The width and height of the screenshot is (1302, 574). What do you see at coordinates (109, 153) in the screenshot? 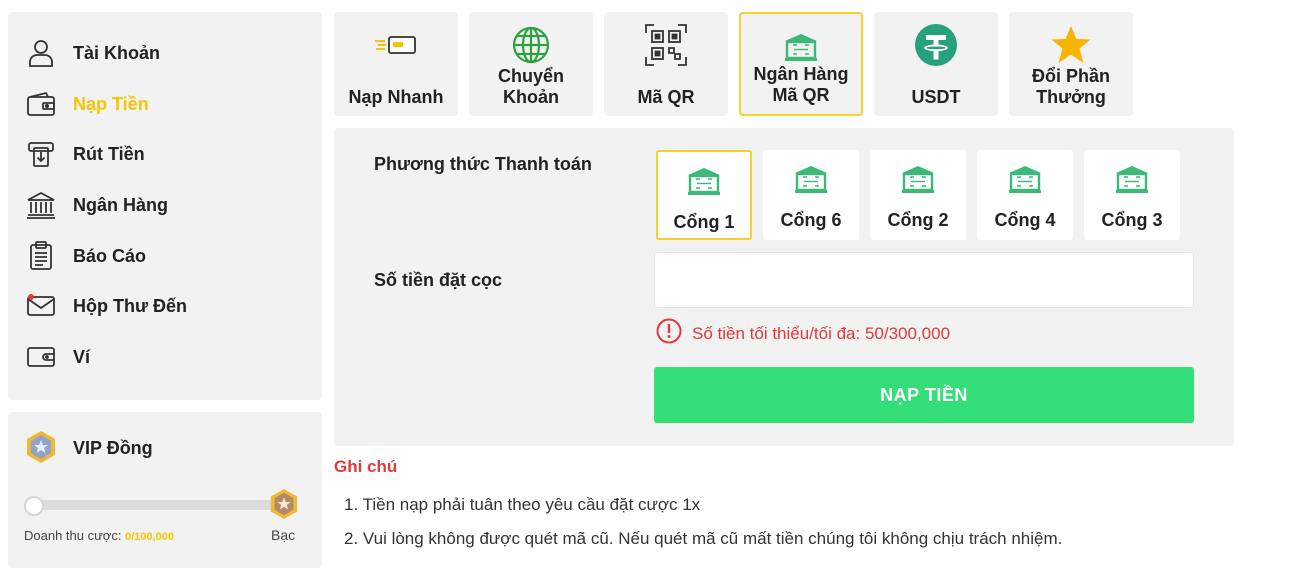
I see `sidebar-item-label: Rút Tiền` at bounding box center [109, 153].